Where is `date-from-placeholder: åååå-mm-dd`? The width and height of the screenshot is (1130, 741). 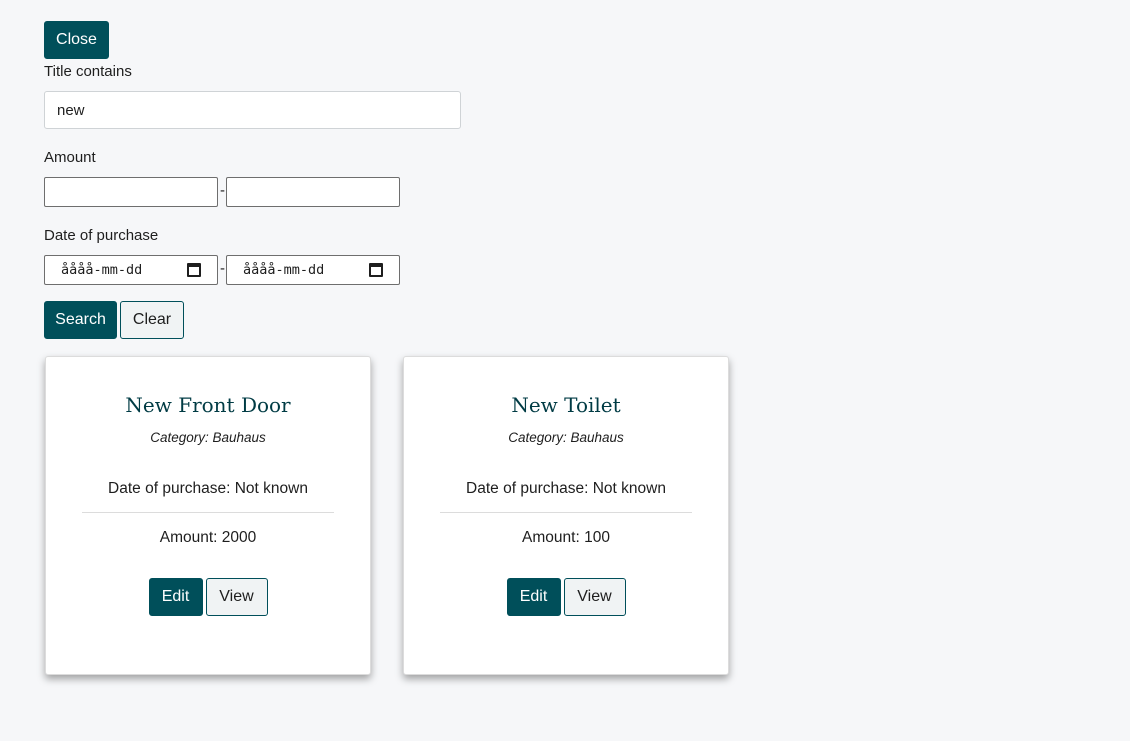
date-from-placeholder: åååå-mm-dd is located at coordinates (102, 270).